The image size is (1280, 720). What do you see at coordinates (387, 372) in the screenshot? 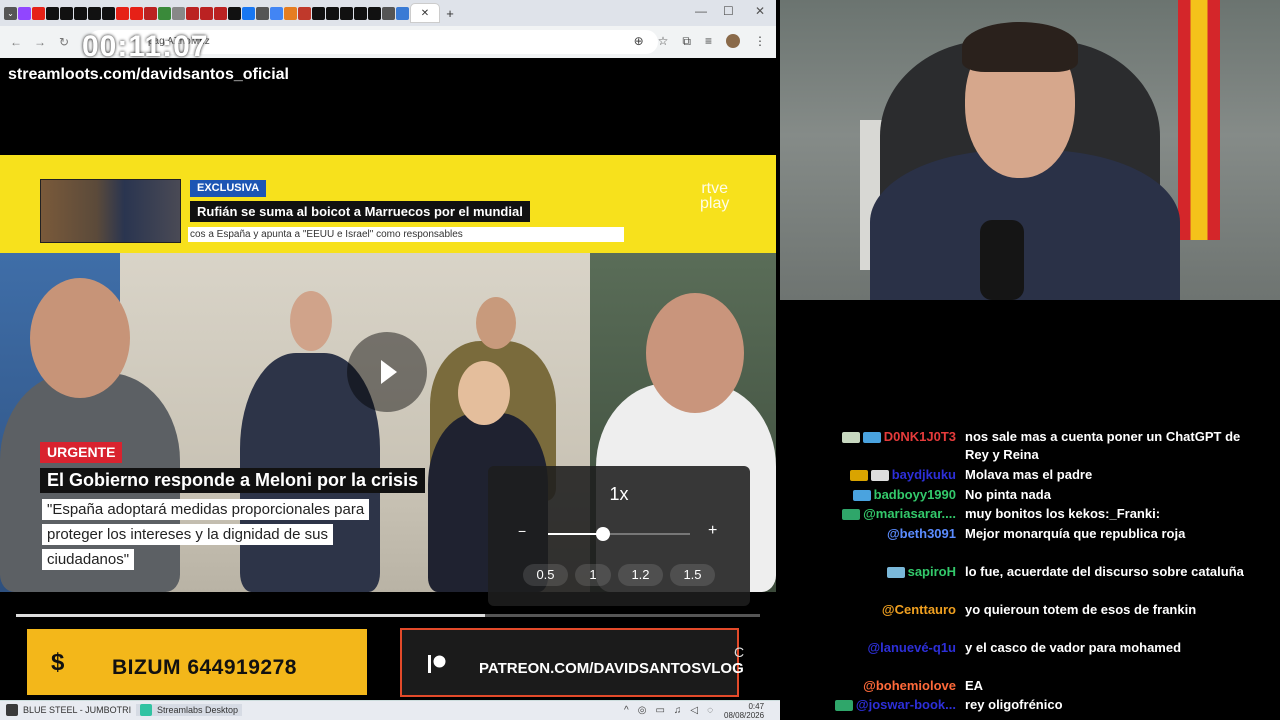
I see `play-button` at bounding box center [387, 372].